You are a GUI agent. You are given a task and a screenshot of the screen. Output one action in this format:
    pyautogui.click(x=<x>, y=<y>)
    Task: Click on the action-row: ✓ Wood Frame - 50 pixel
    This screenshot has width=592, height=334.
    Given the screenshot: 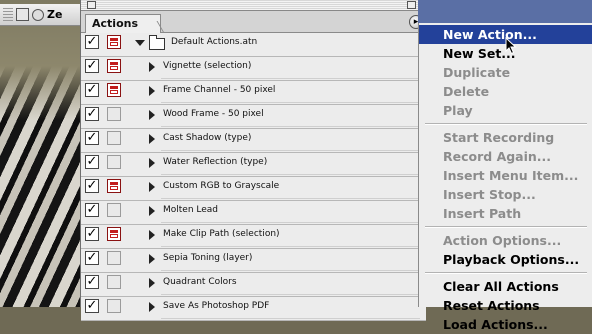 What is the action you would take?
    pyautogui.click(x=253, y=117)
    